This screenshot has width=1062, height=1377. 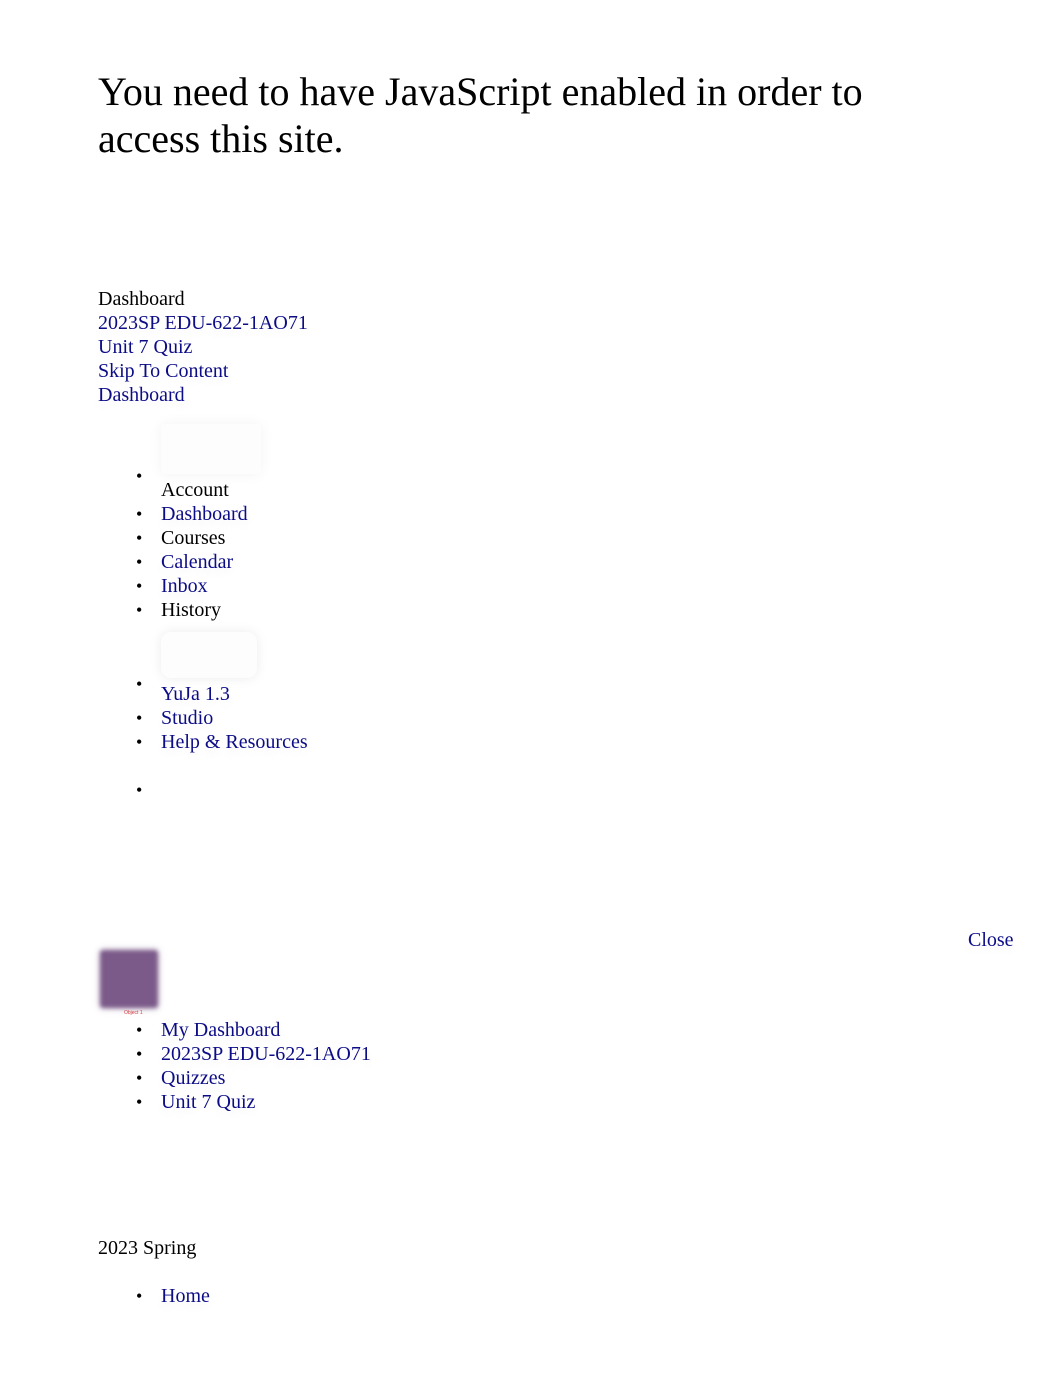 I want to click on global-nav-history: History, so click(x=222, y=610).